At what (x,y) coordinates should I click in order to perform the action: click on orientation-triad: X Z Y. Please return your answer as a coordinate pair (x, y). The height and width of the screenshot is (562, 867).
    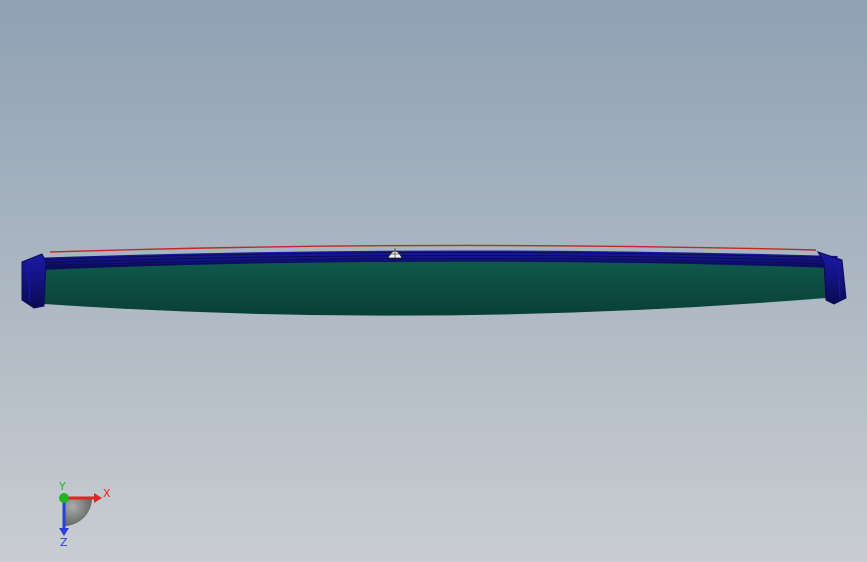
    Looking at the image, I should click on (84, 514).